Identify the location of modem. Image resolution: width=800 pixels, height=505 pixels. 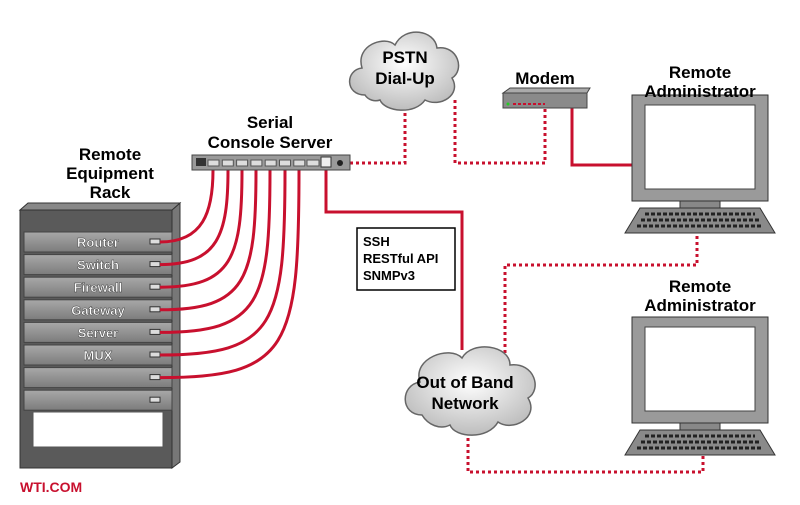
(546, 98).